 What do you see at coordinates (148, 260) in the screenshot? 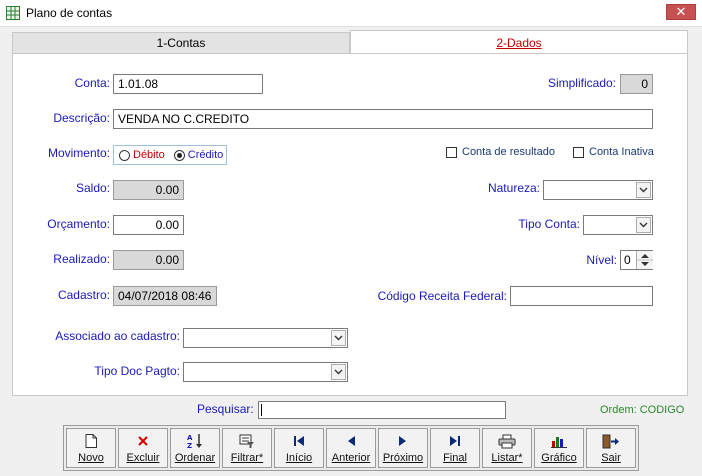
I see `realizado-field: 0.00` at bounding box center [148, 260].